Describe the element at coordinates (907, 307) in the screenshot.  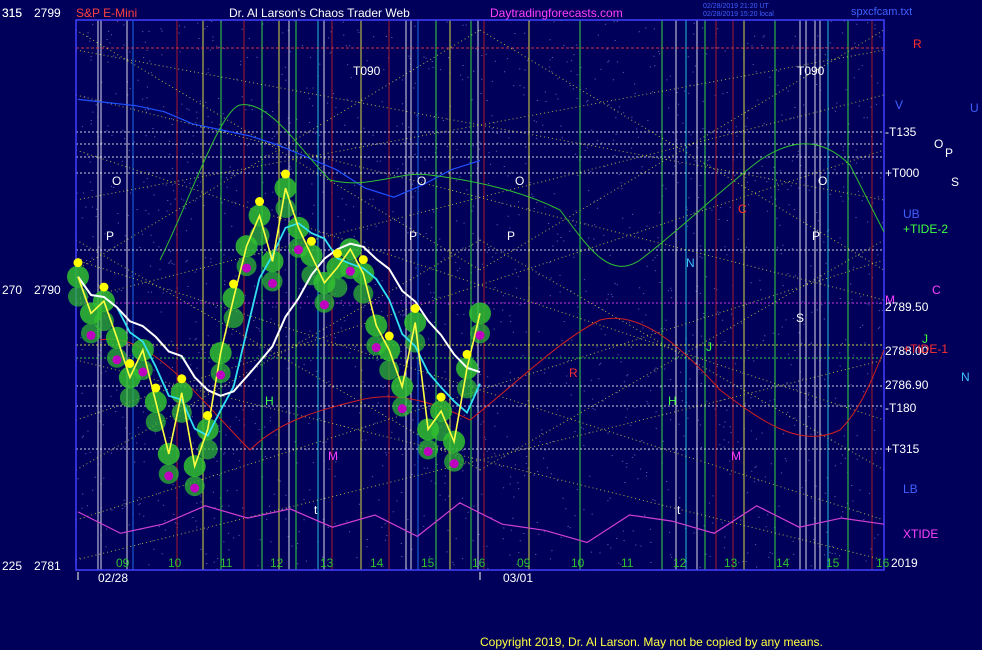
I see `level-label-12: 2789.50` at that location.